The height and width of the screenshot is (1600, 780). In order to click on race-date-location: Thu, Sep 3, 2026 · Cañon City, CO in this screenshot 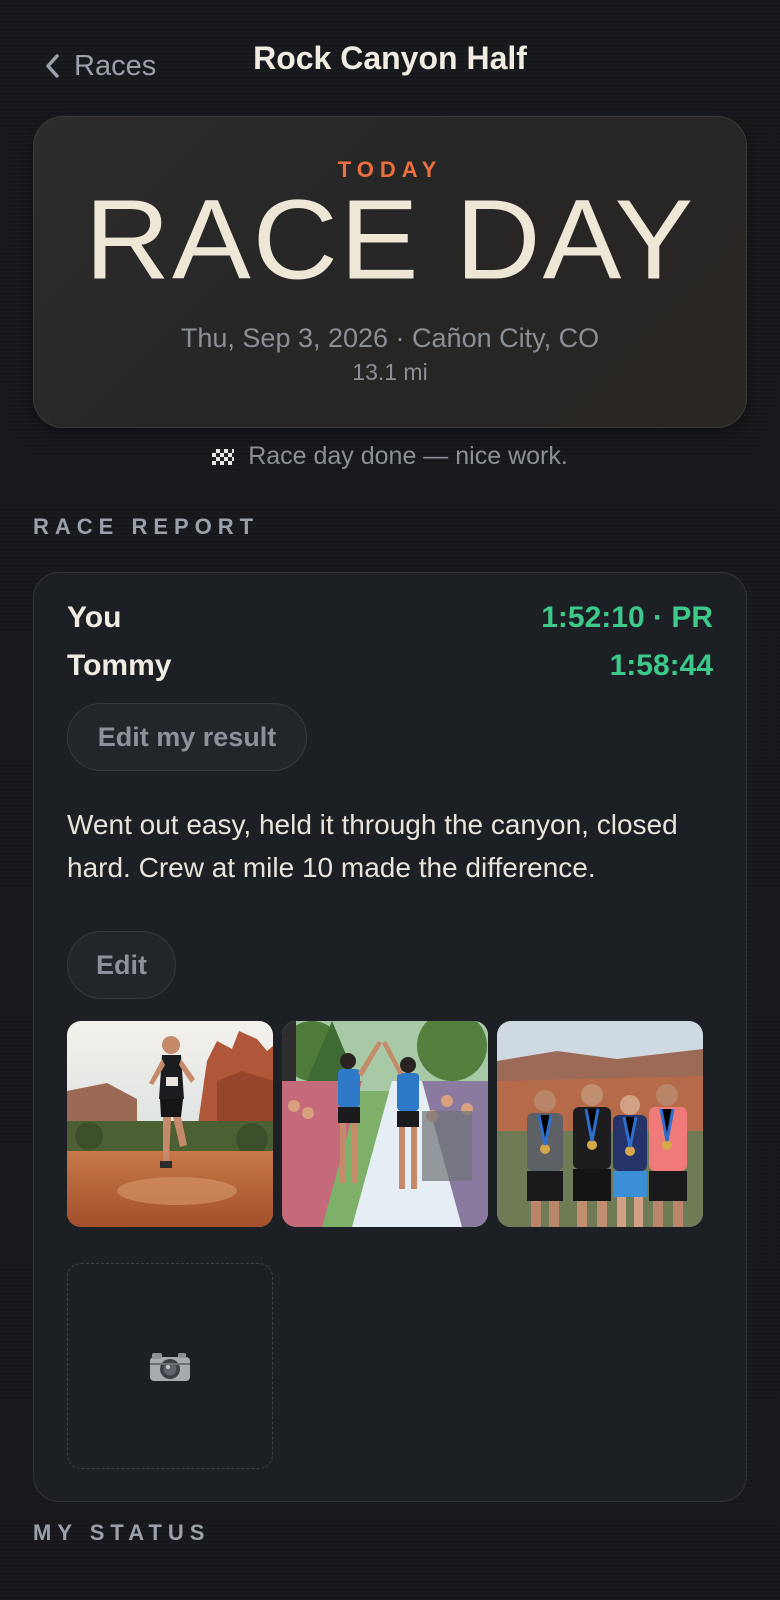, I will do `click(390, 338)`.